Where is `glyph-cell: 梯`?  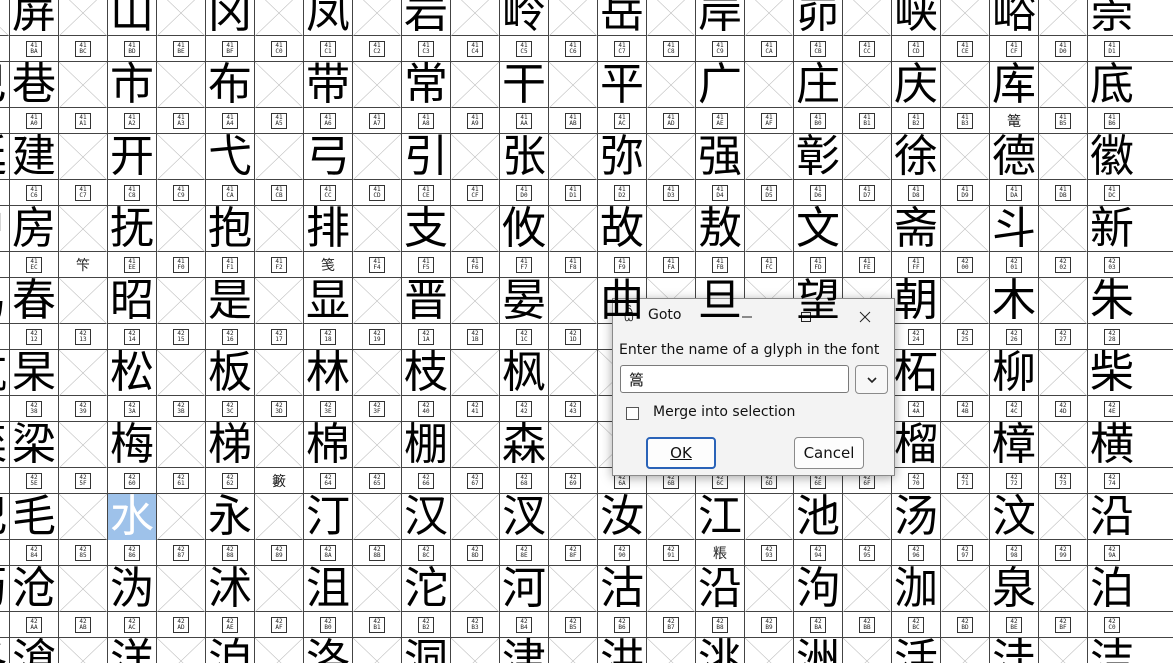
glyph-cell: 梯 is located at coordinates (229, 445).